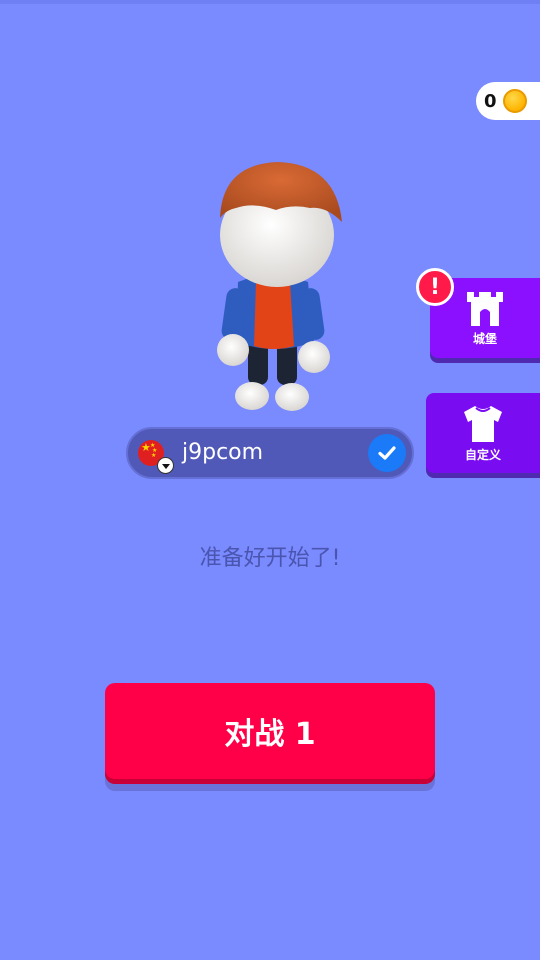  I want to click on player-character, so click(275, 285).